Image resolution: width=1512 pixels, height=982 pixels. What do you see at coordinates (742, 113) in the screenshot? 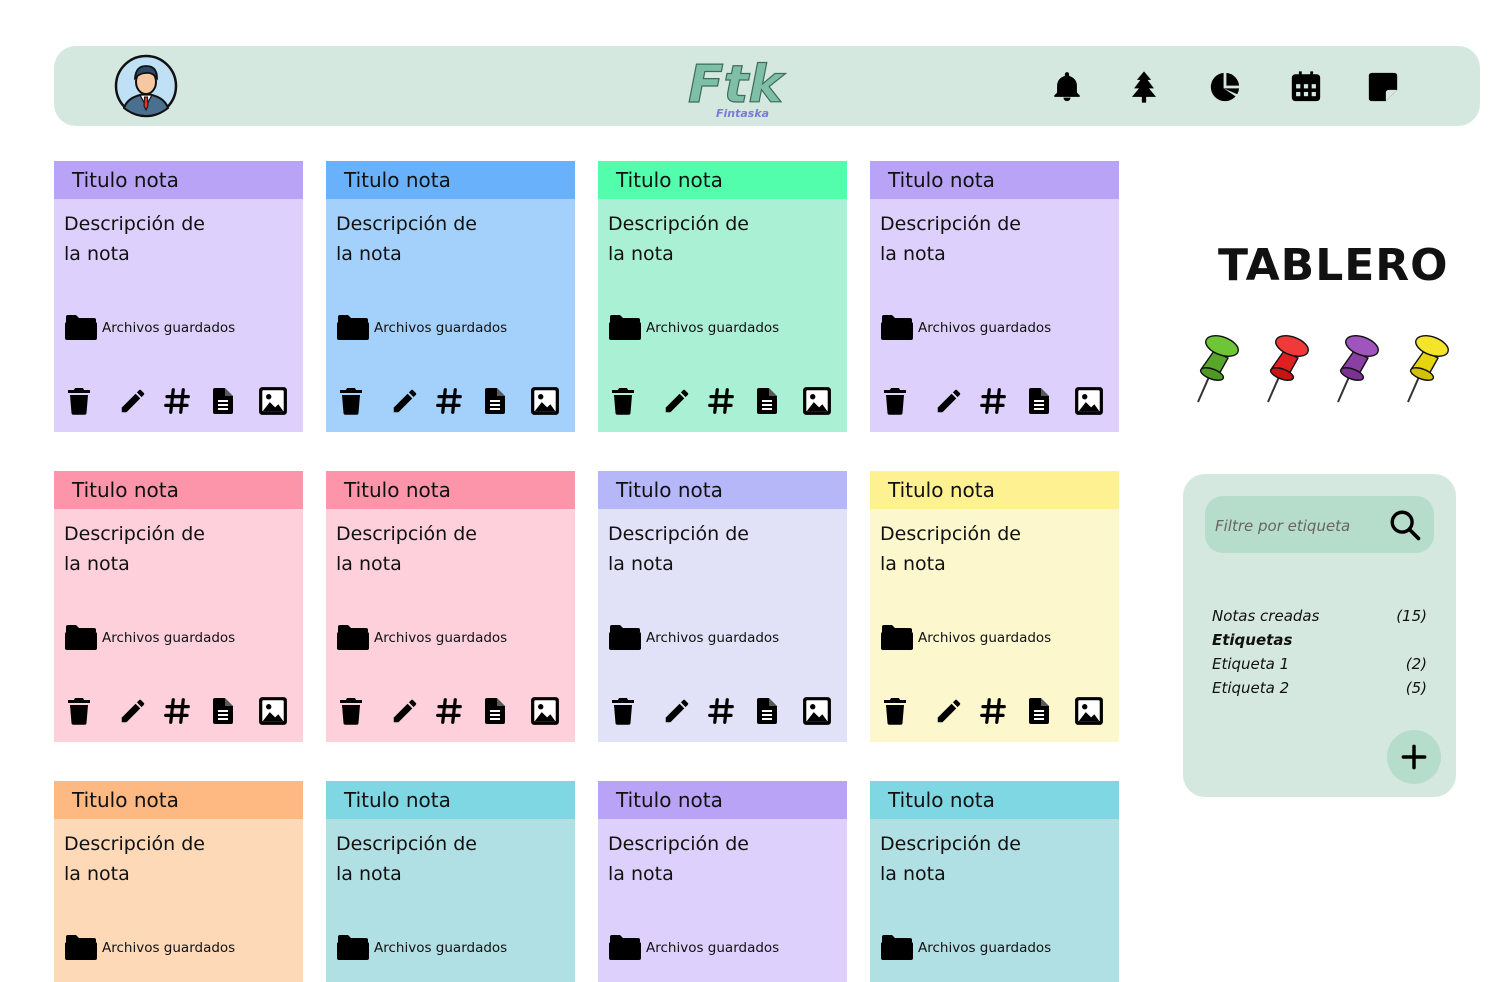
I see `logo-subtext: Fintaska` at bounding box center [742, 113].